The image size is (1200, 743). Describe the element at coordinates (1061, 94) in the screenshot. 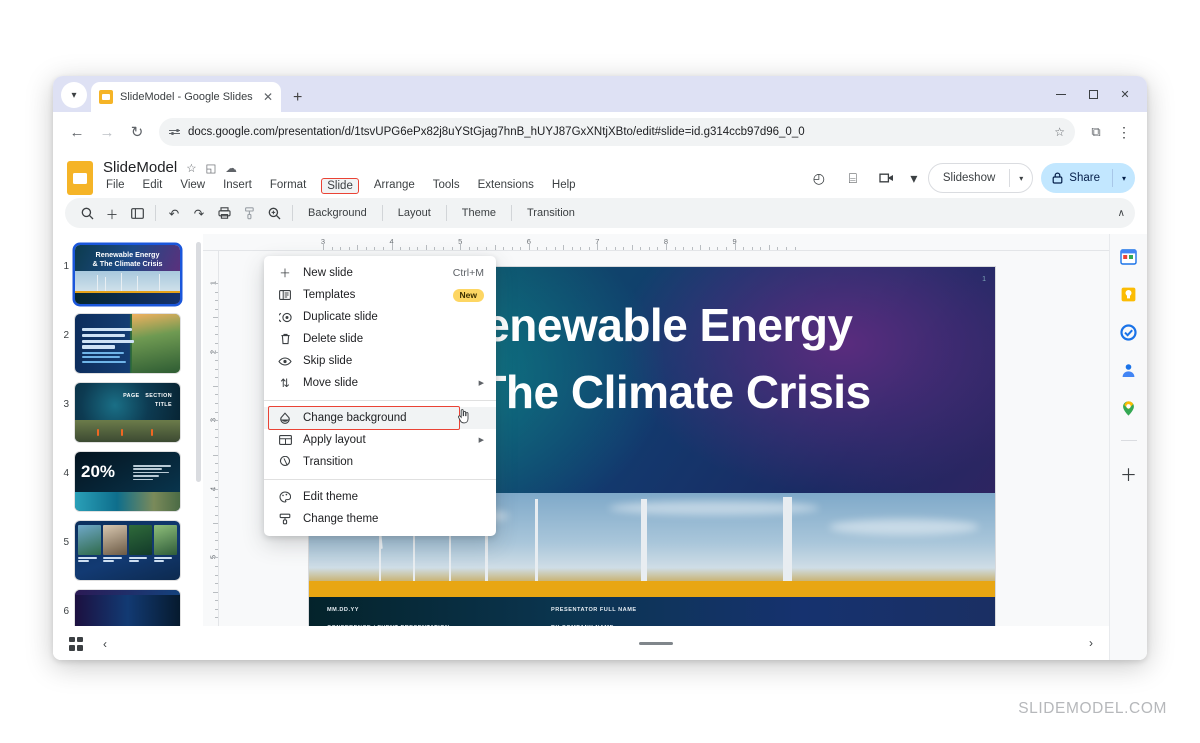

I see `minimize-button` at that location.